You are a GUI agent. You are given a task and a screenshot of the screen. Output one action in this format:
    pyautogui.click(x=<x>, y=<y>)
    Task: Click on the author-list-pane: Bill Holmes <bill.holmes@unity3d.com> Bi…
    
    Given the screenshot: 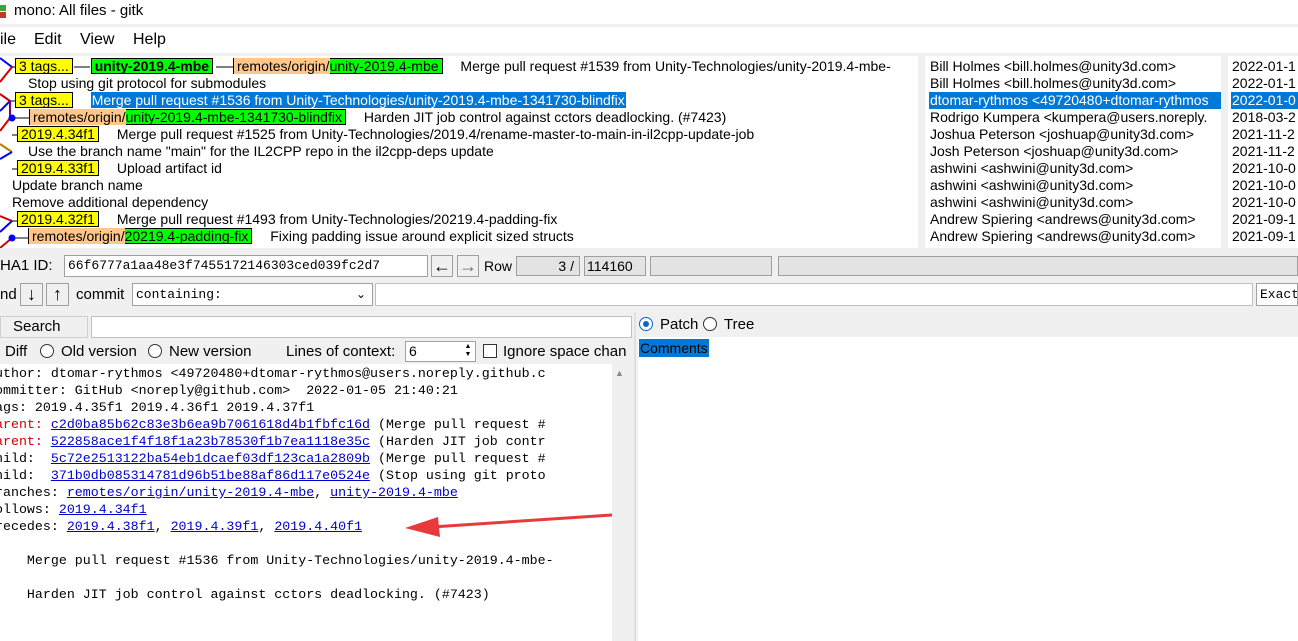 What is the action you would take?
    pyautogui.click(x=1073, y=152)
    